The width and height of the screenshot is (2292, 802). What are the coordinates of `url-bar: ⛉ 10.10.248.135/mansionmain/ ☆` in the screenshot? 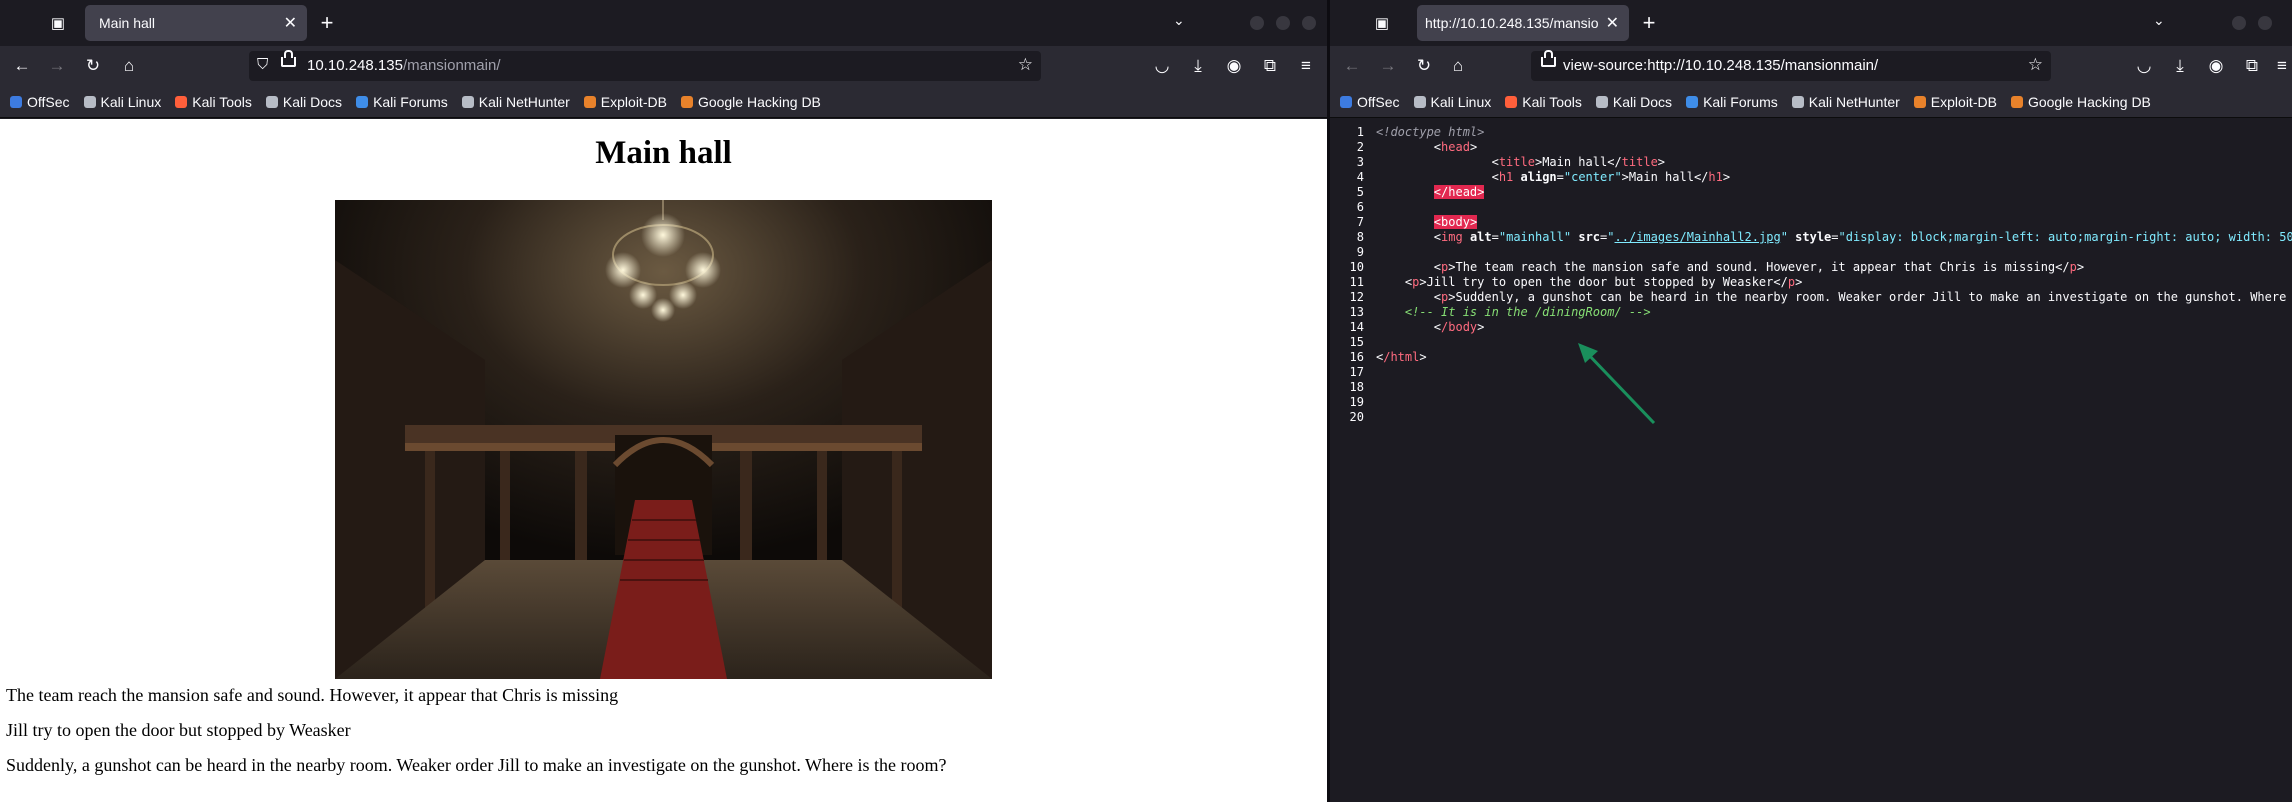 It's located at (645, 65).